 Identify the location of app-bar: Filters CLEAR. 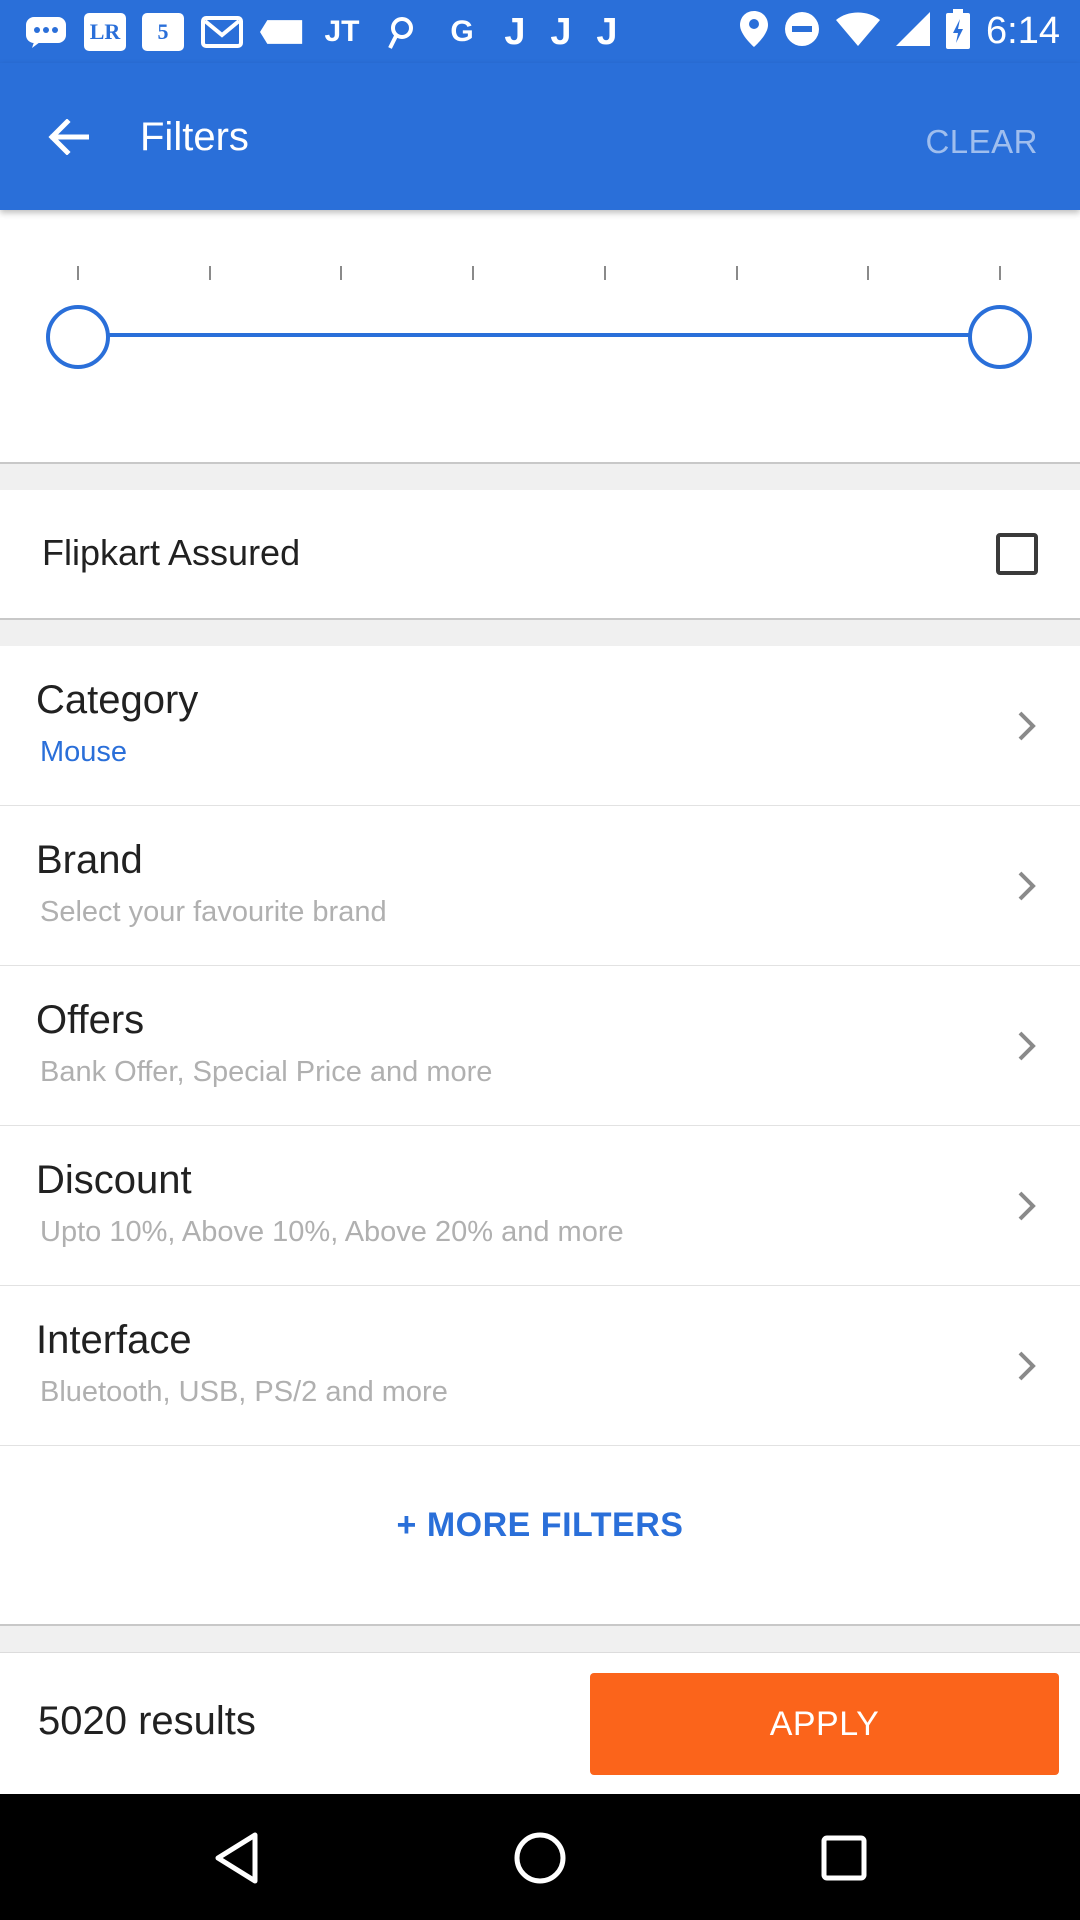
(540, 136).